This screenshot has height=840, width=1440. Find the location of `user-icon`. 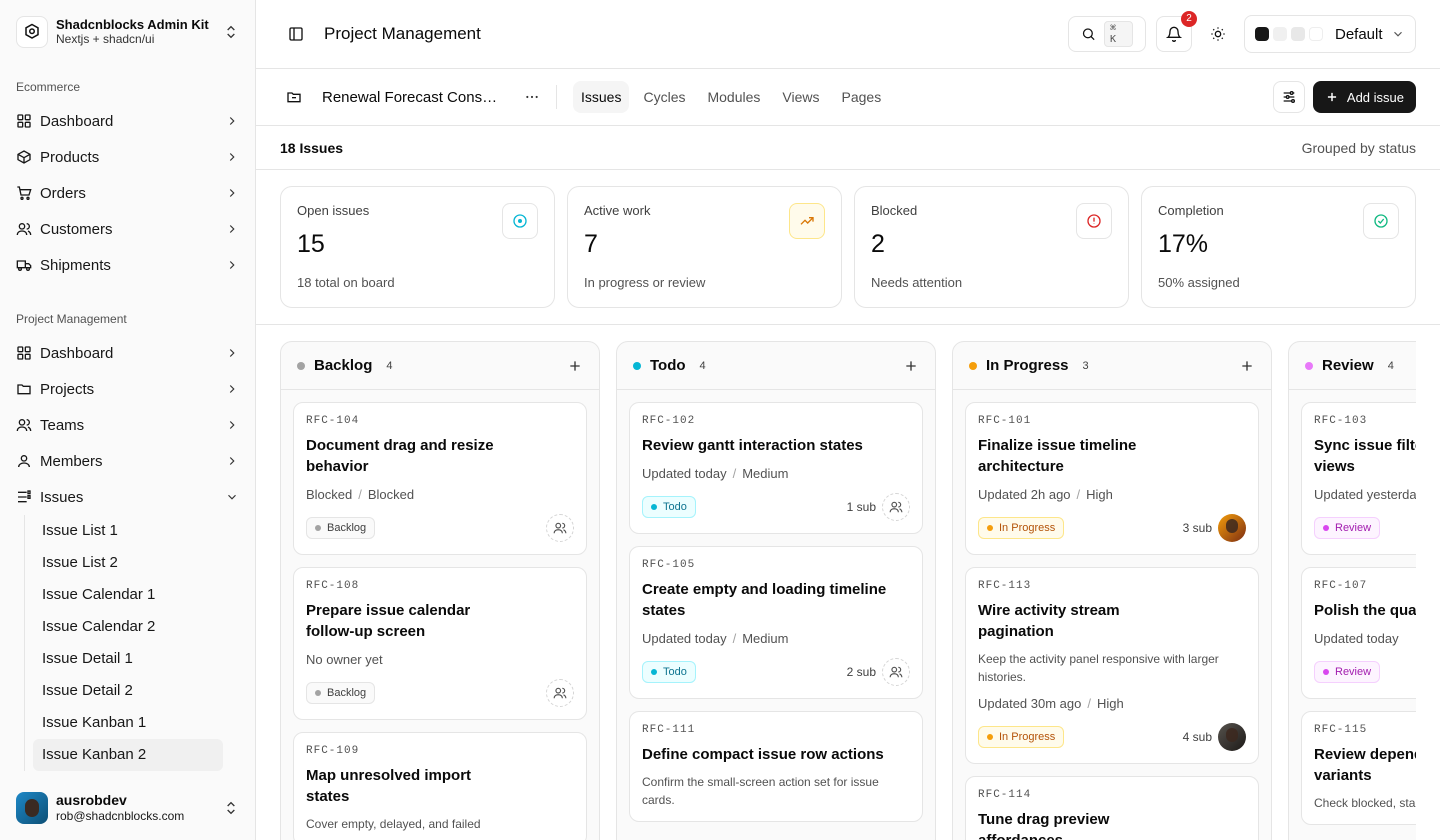

user-icon is located at coordinates (24, 461).